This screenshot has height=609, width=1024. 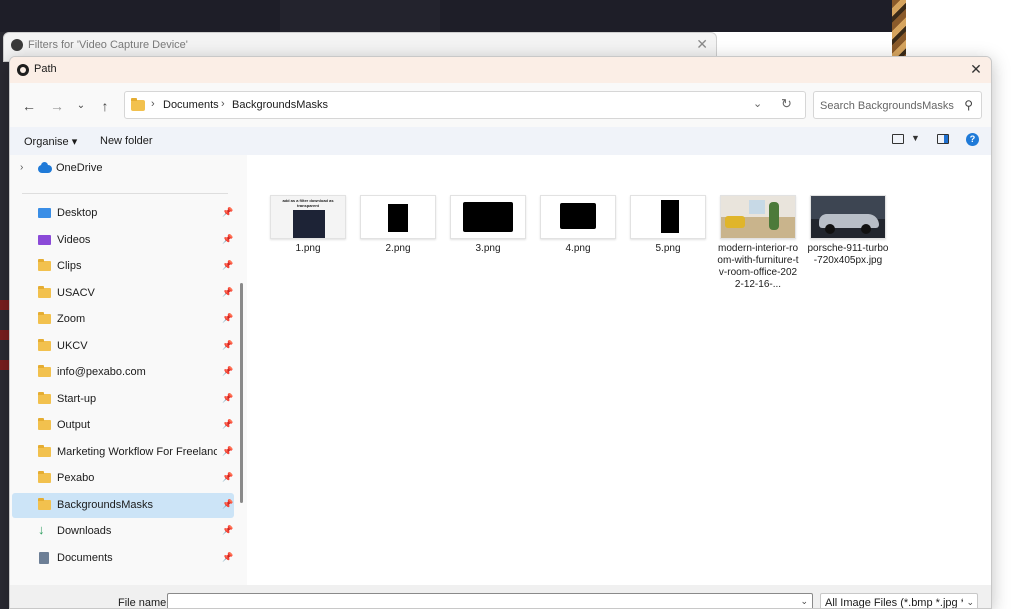 I want to click on chevron-right-icon: ›, so click(x=21, y=167).